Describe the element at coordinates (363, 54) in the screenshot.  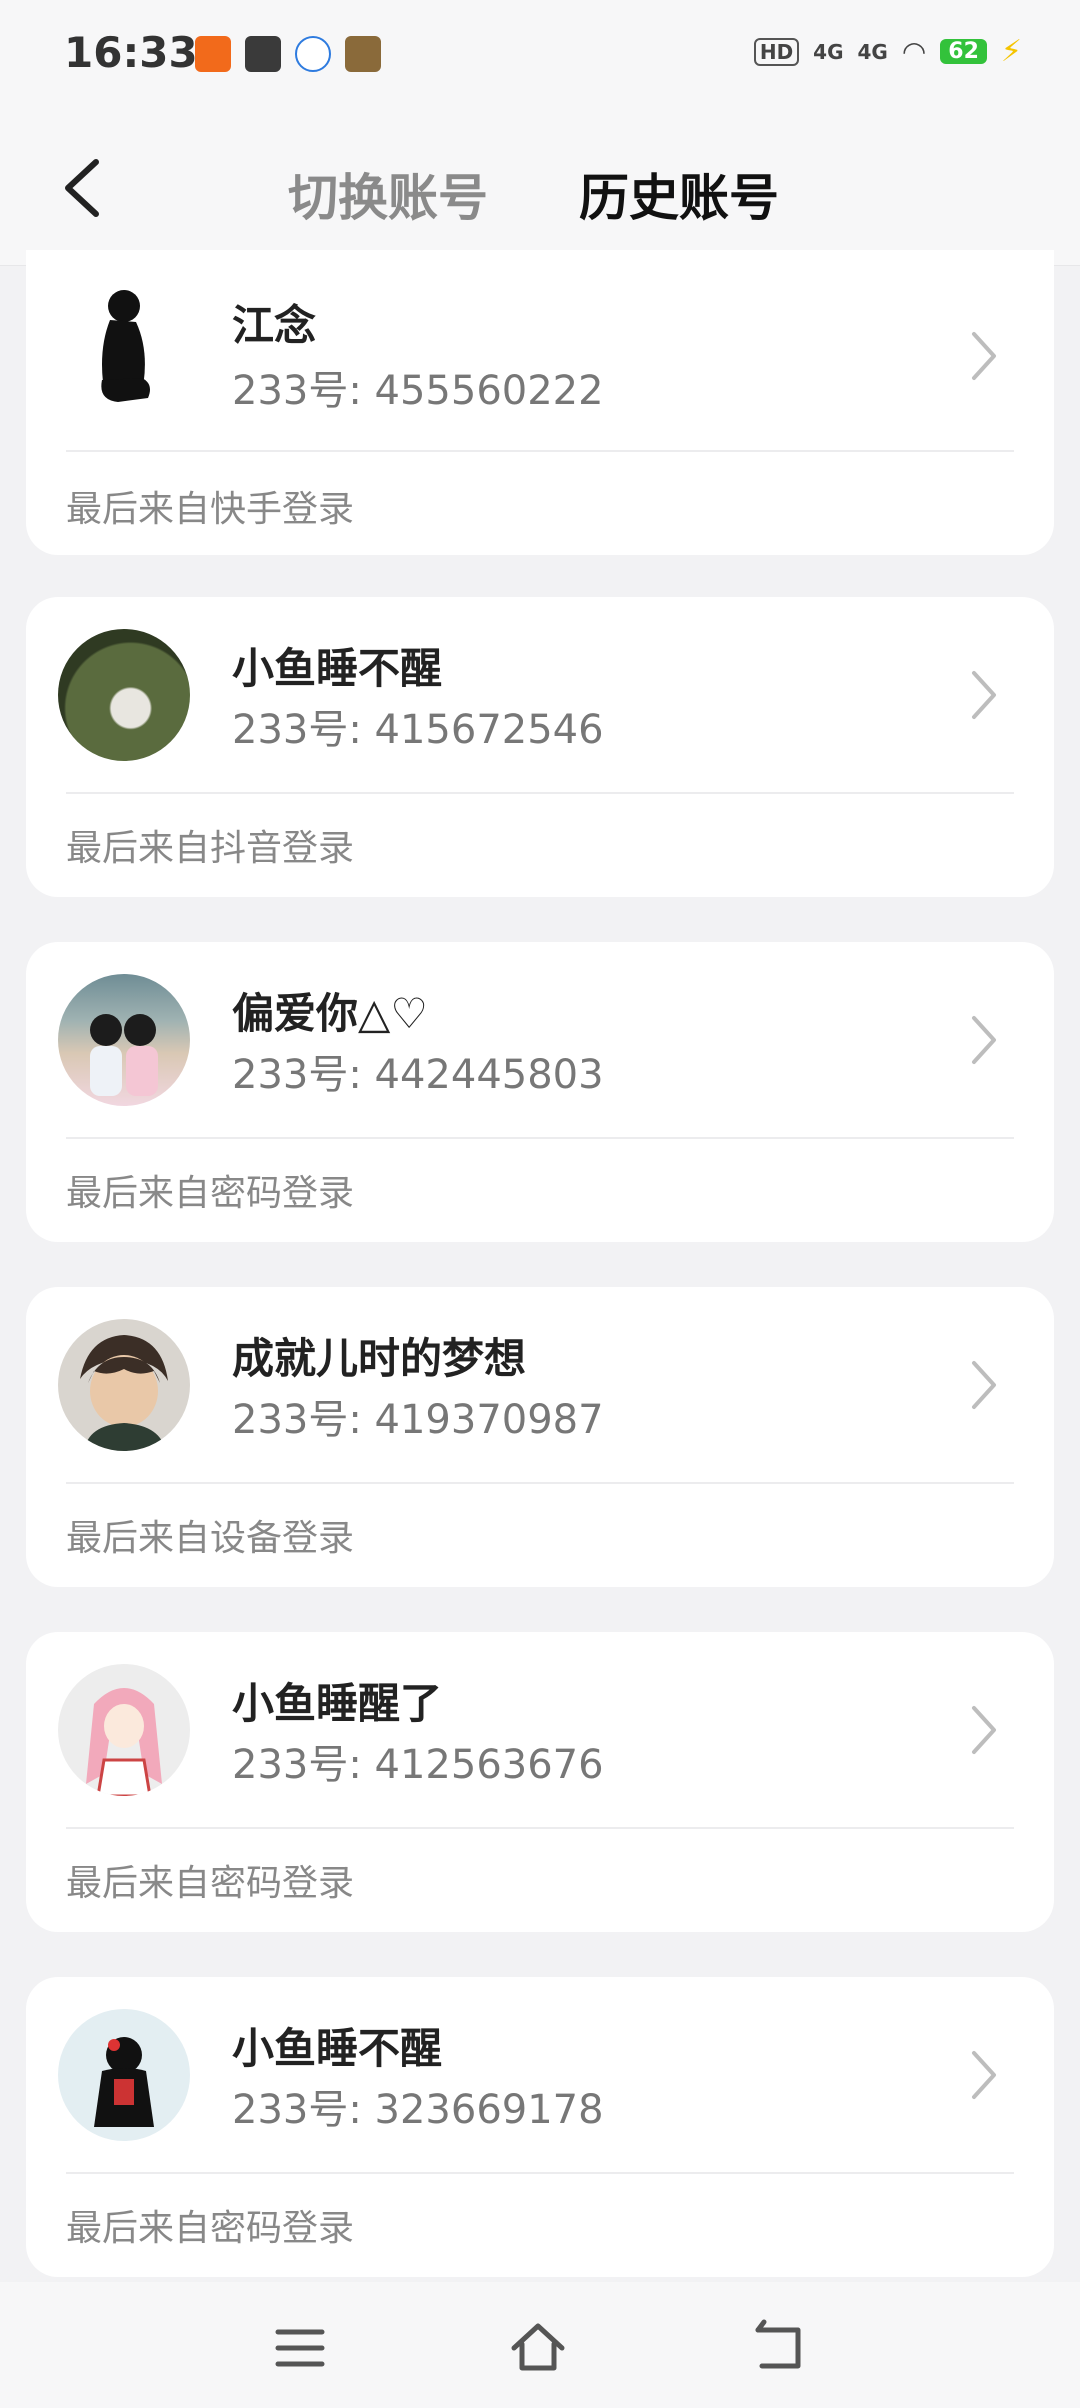
I see `game-icon` at that location.